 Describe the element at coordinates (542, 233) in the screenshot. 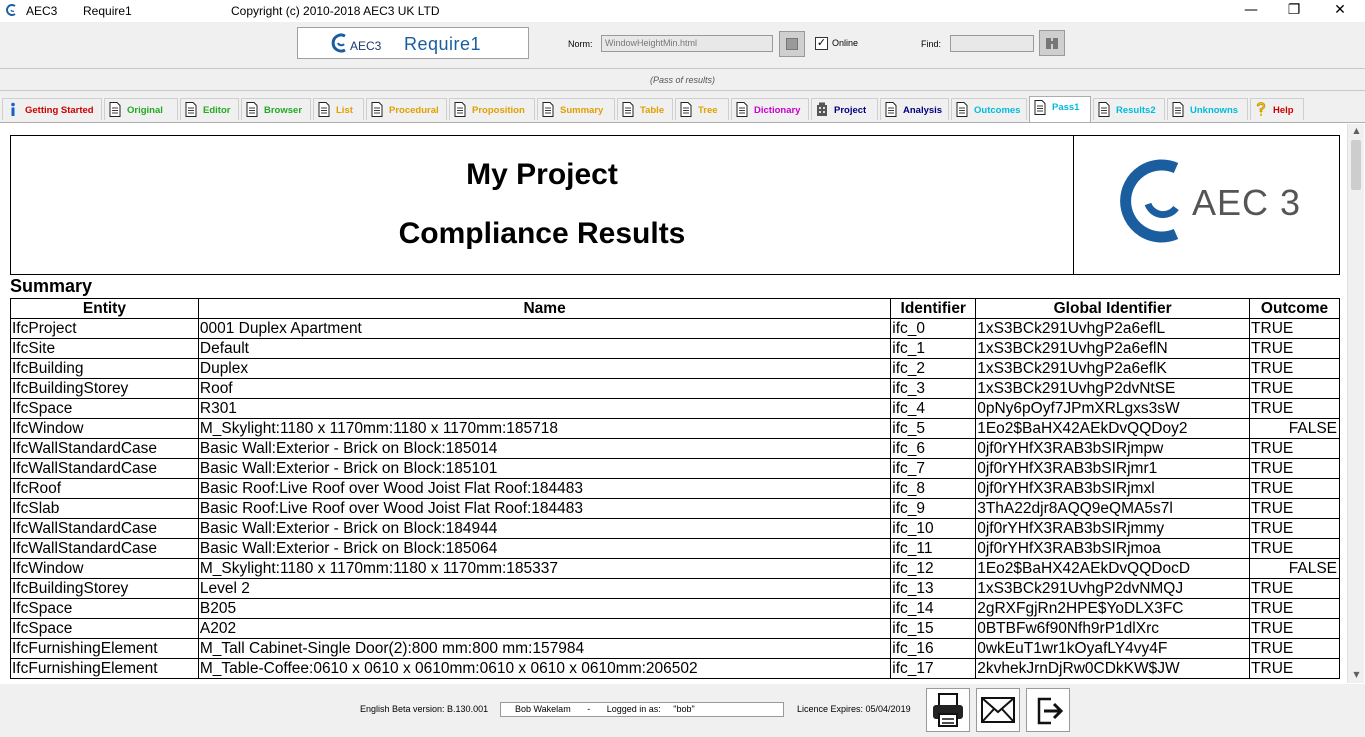

I see `report-title: Compliance Results` at that location.